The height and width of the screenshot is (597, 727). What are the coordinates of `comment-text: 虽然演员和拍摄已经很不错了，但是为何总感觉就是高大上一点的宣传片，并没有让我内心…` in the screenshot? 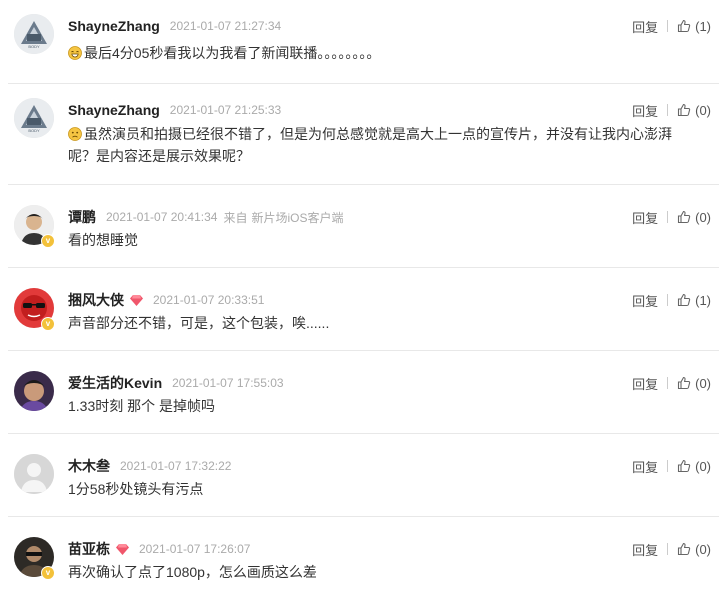 It's located at (370, 145).